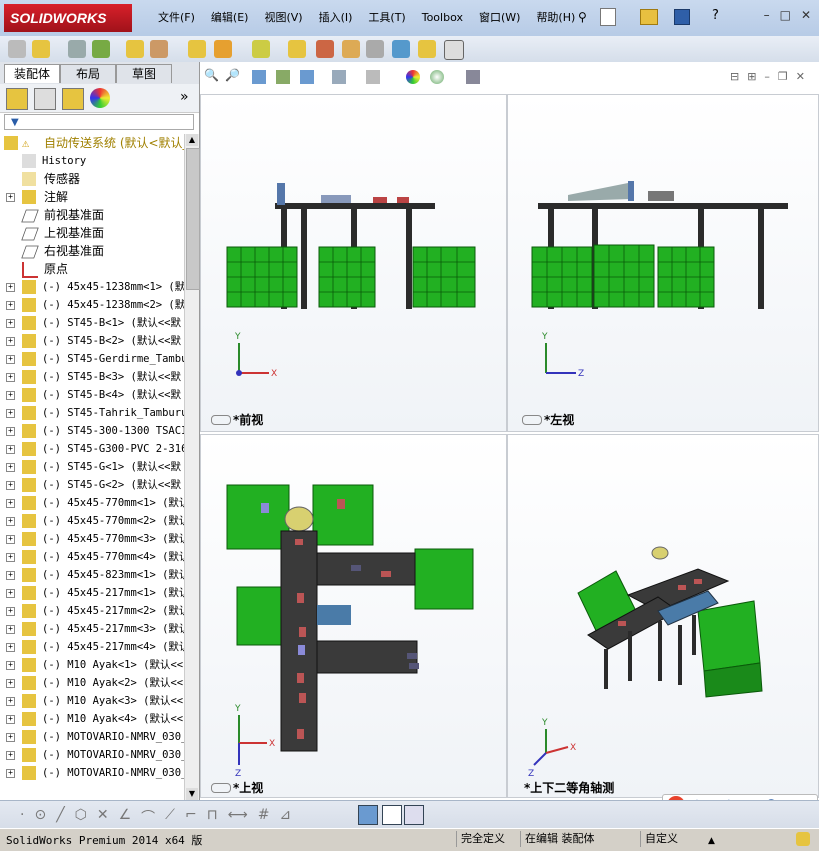 This screenshot has height=851, width=819. I want to click on tree-item: + (-) 45x45-770mm<2> (默认, so click(92, 521).